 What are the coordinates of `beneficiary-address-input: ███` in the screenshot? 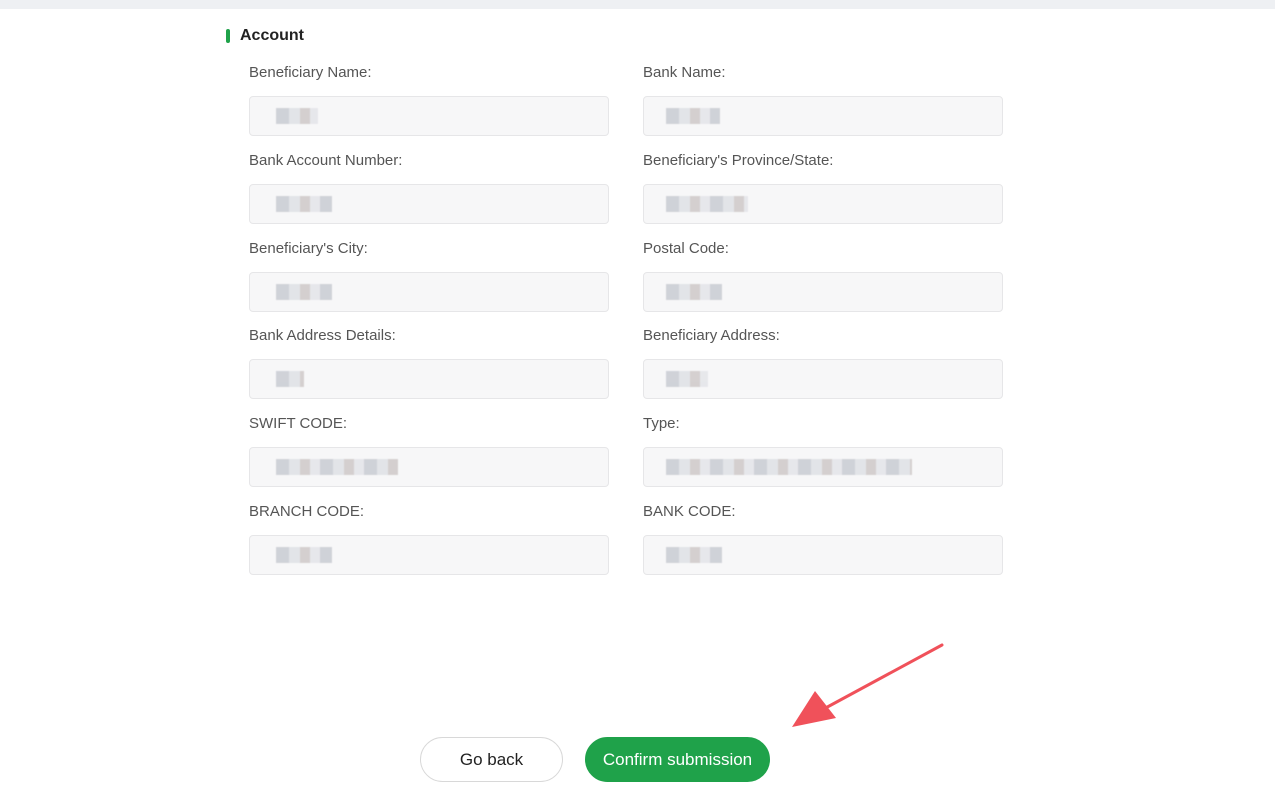 It's located at (823, 379).